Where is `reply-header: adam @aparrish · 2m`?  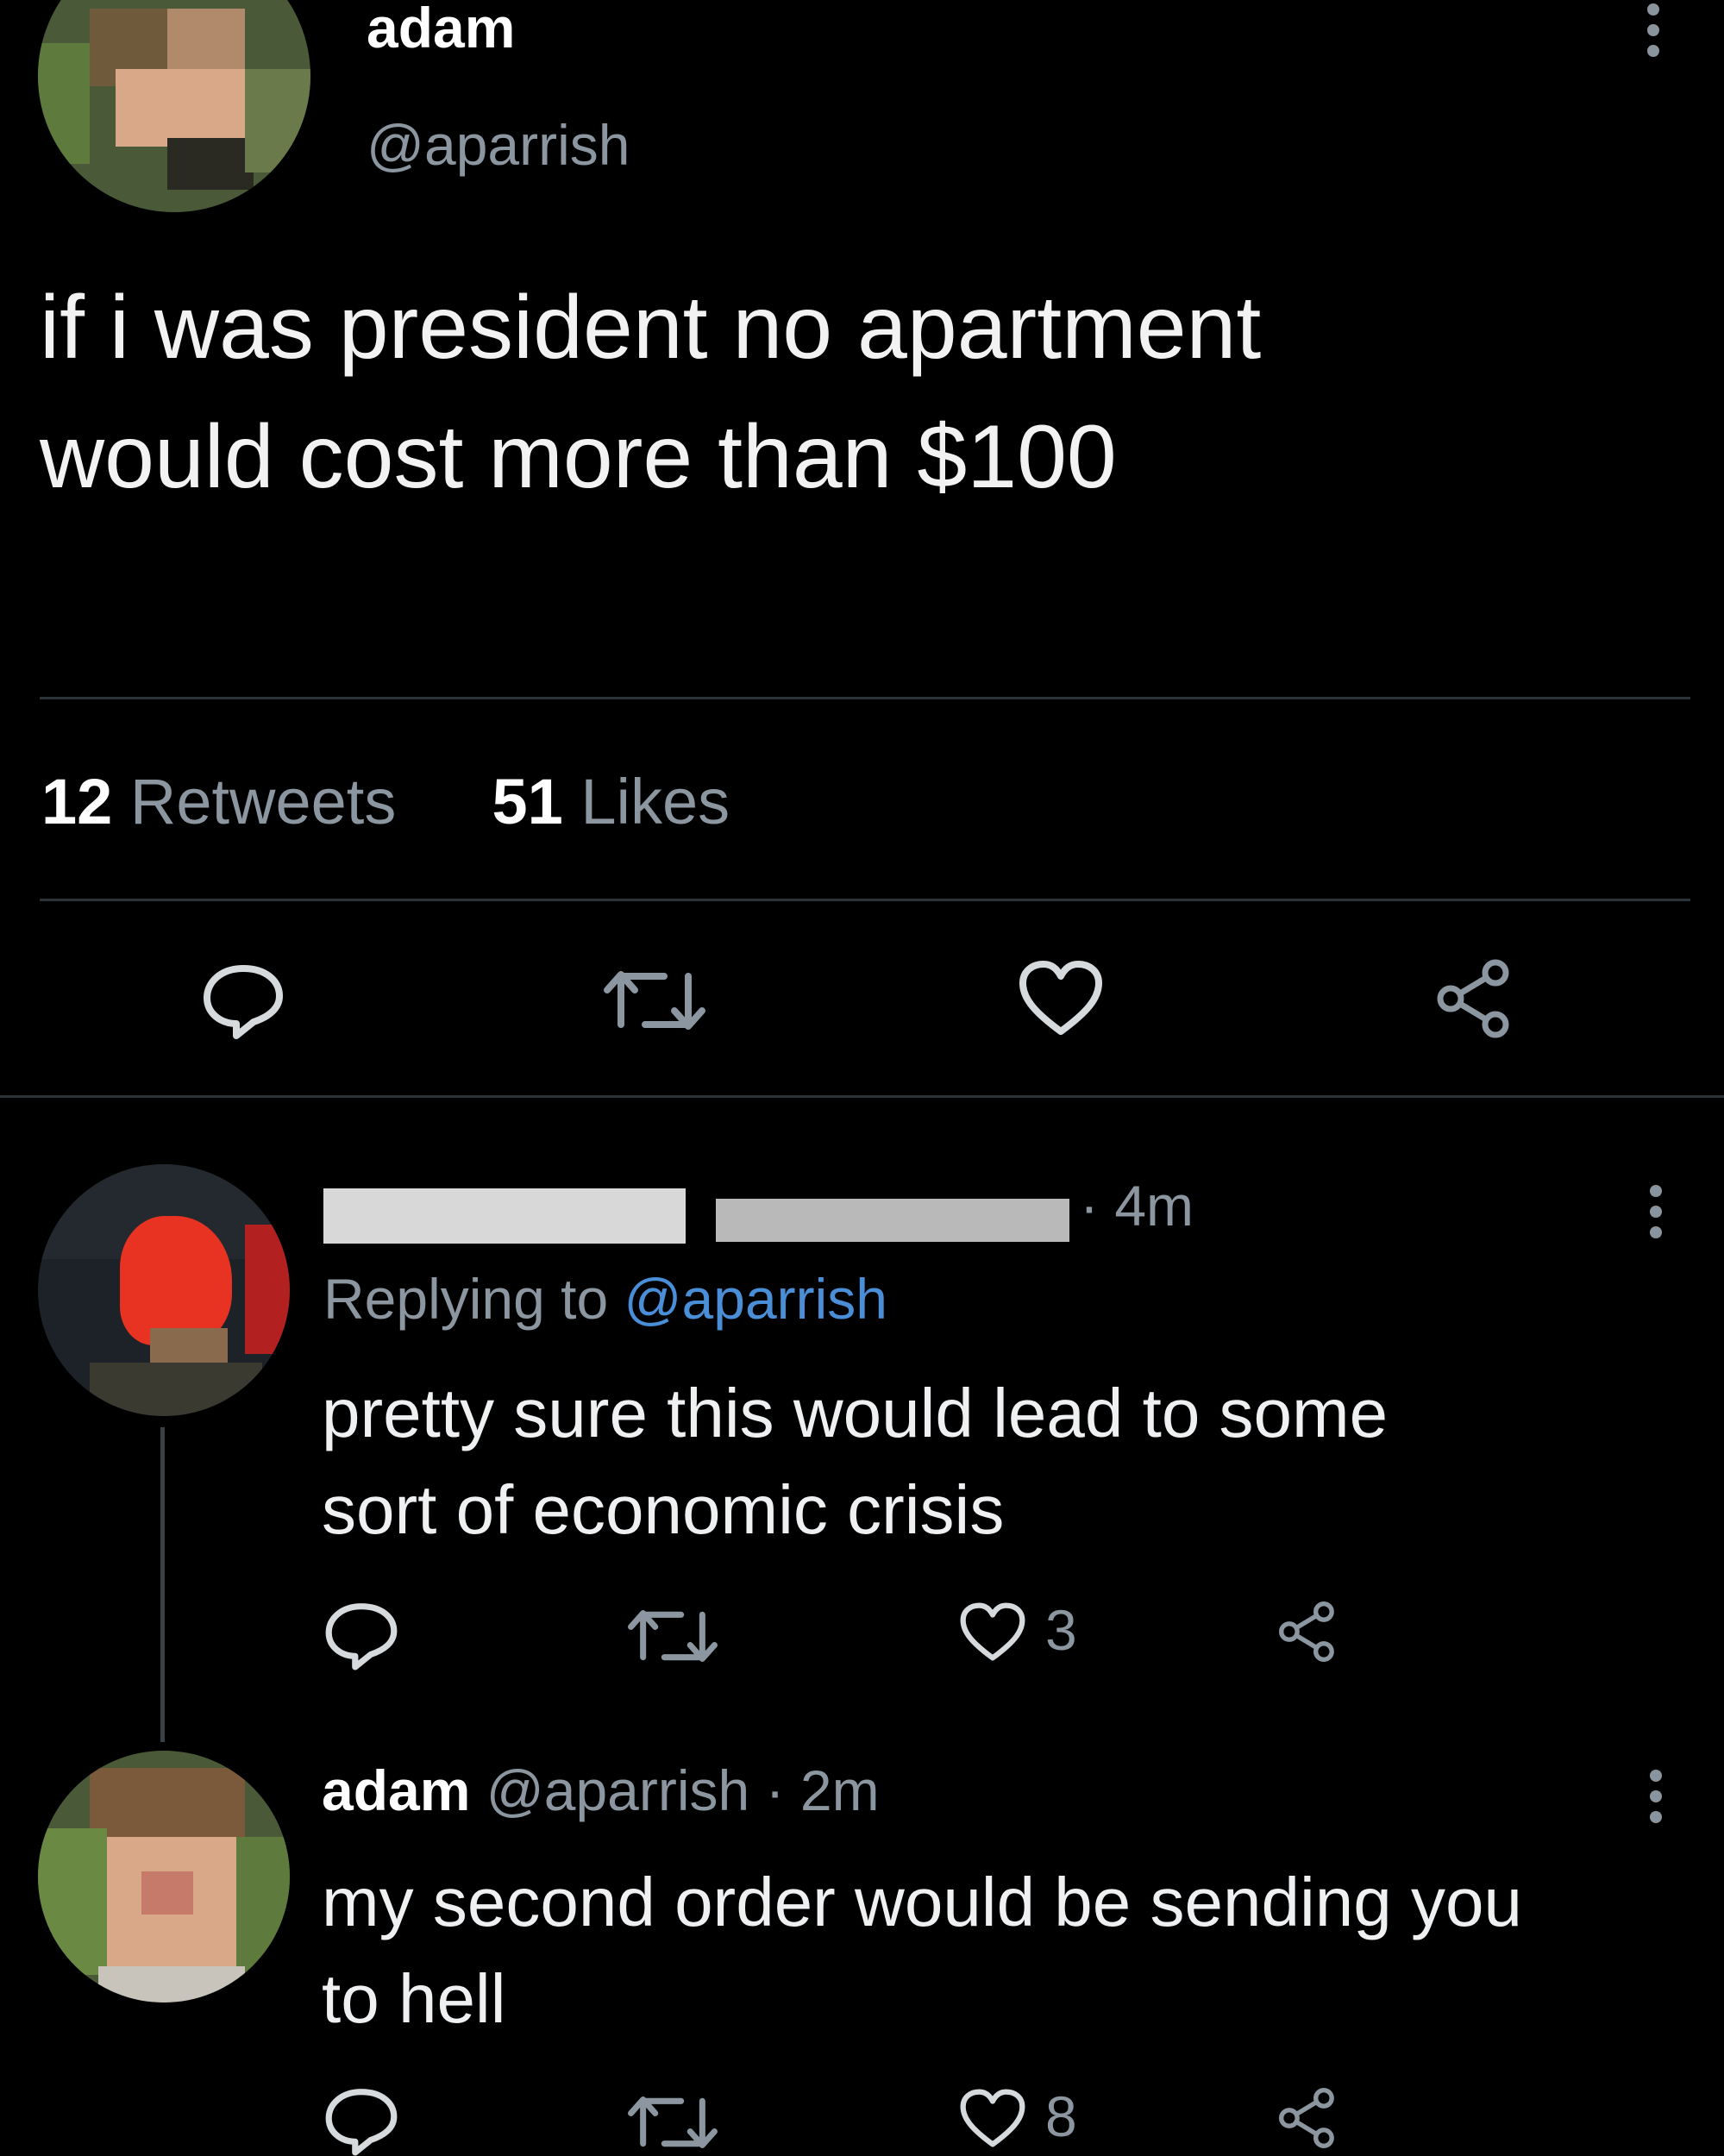 reply-header: adam @aparrish · 2m is located at coordinates (601, 1791).